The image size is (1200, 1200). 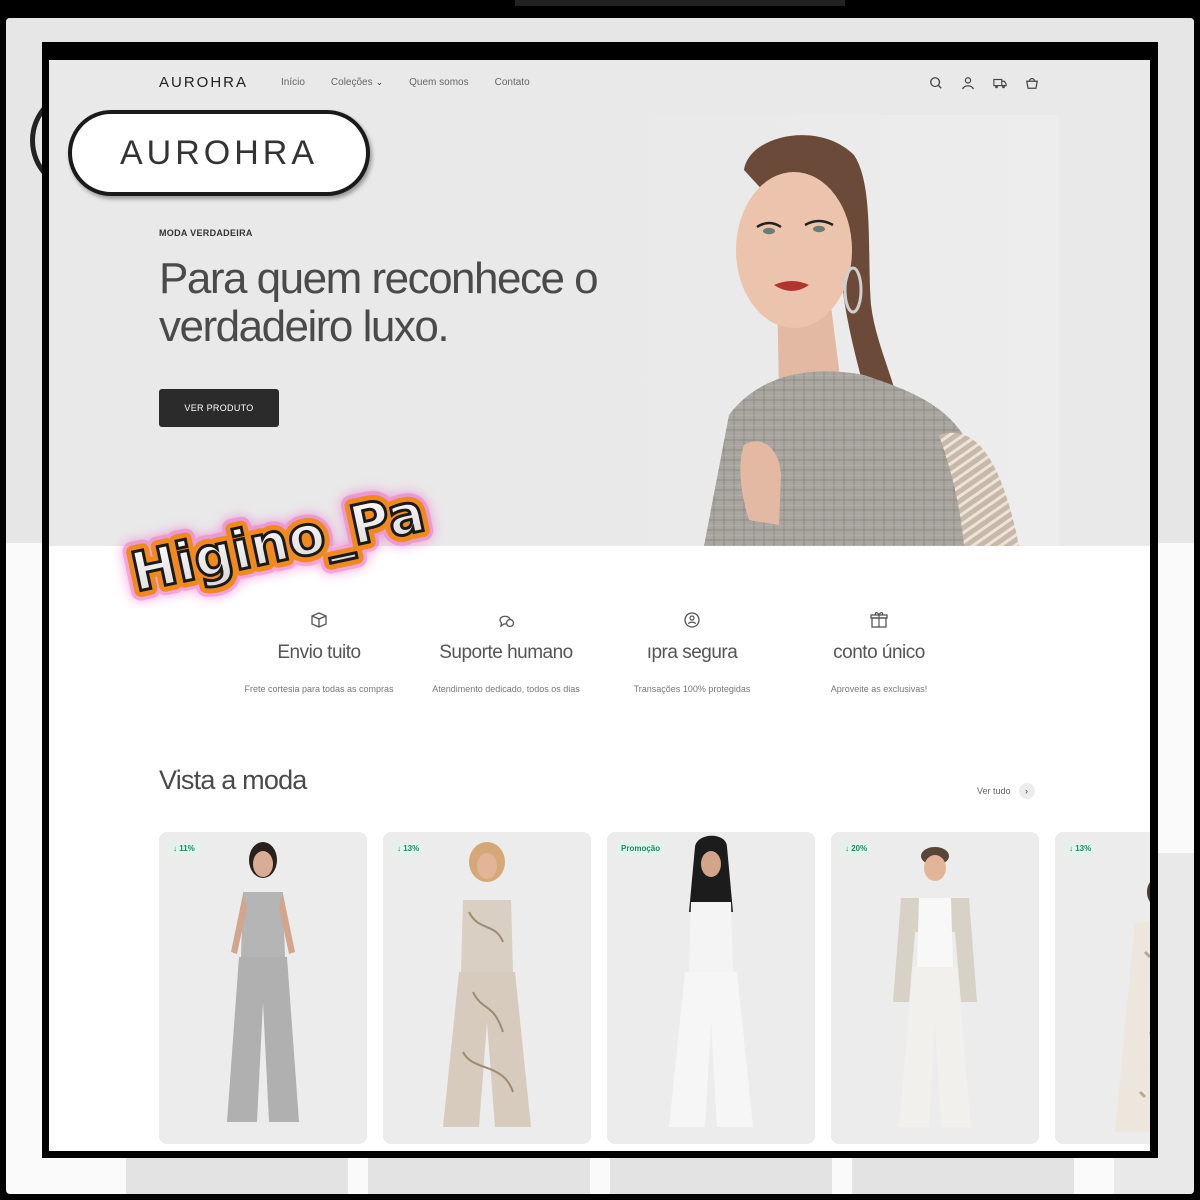 I want to click on feature-title: ıpra segura, so click(x=692, y=652).